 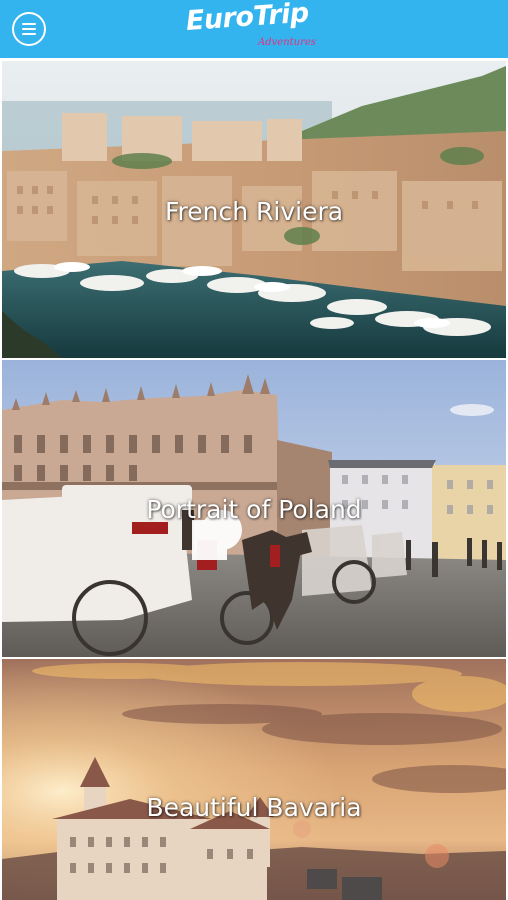 I want to click on destination-title: French Riviera, so click(x=254, y=211).